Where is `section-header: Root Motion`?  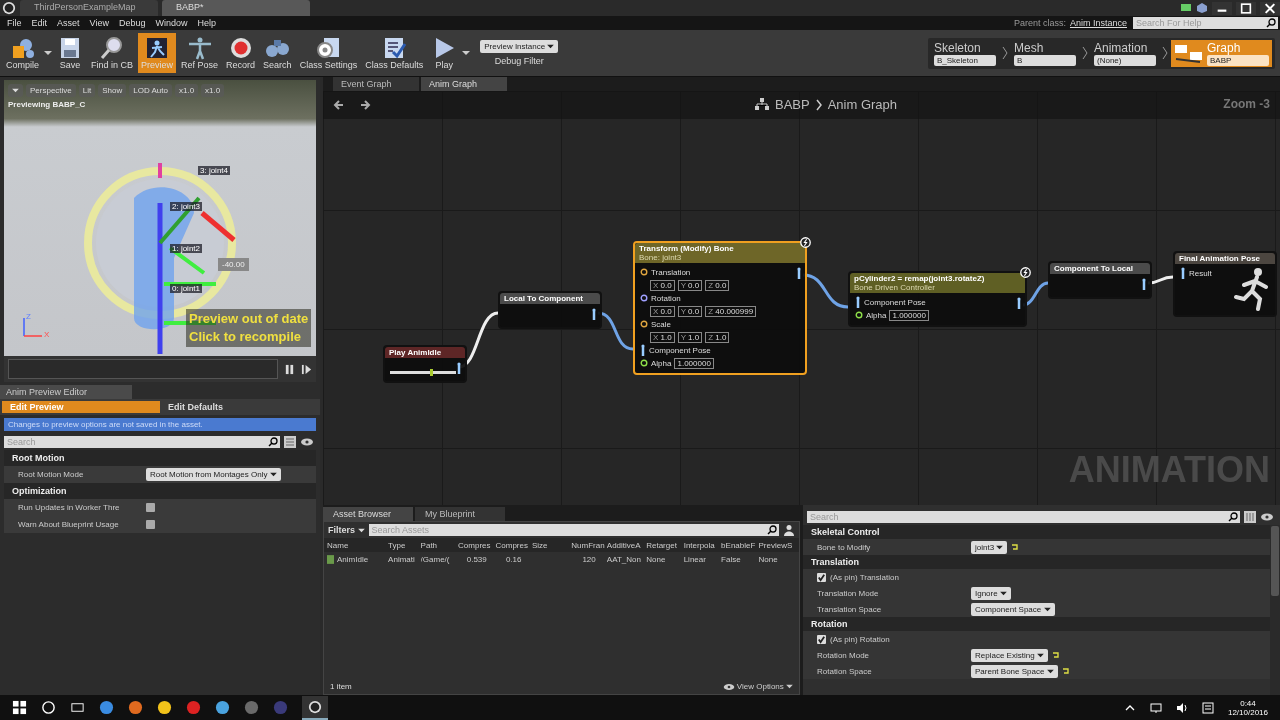 section-header: Root Motion is located at coordinates (160, 458).